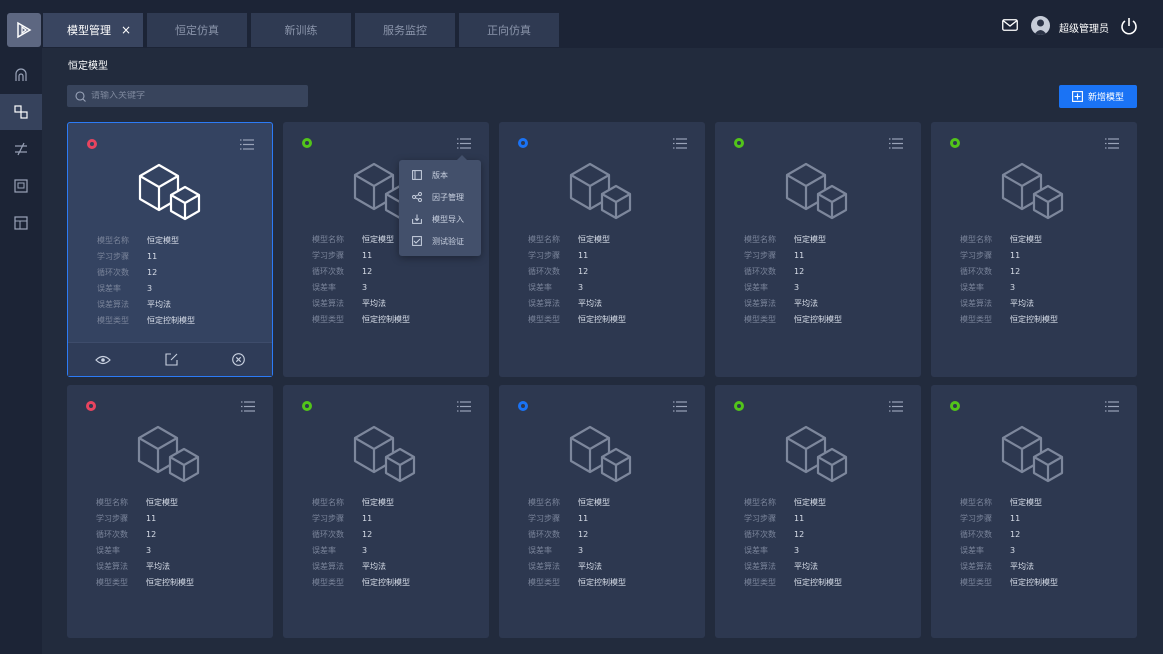 The height and width of the screenshot is (654, 1163). What do you see at coordinates (361, 535) in the screenshot?
I see `field-row: 循环次数 12` at bounding box center [361, 535].